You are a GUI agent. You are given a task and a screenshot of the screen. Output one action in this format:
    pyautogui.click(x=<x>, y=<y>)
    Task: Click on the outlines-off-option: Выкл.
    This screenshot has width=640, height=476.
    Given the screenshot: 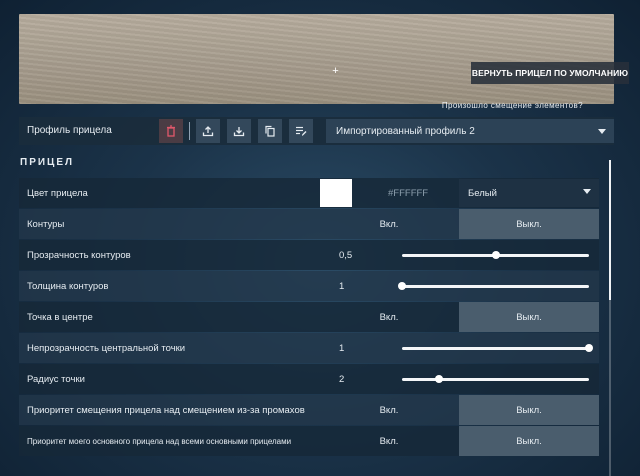 What is the action you would take?
    pyautogui.click(x=529, y=224)
    